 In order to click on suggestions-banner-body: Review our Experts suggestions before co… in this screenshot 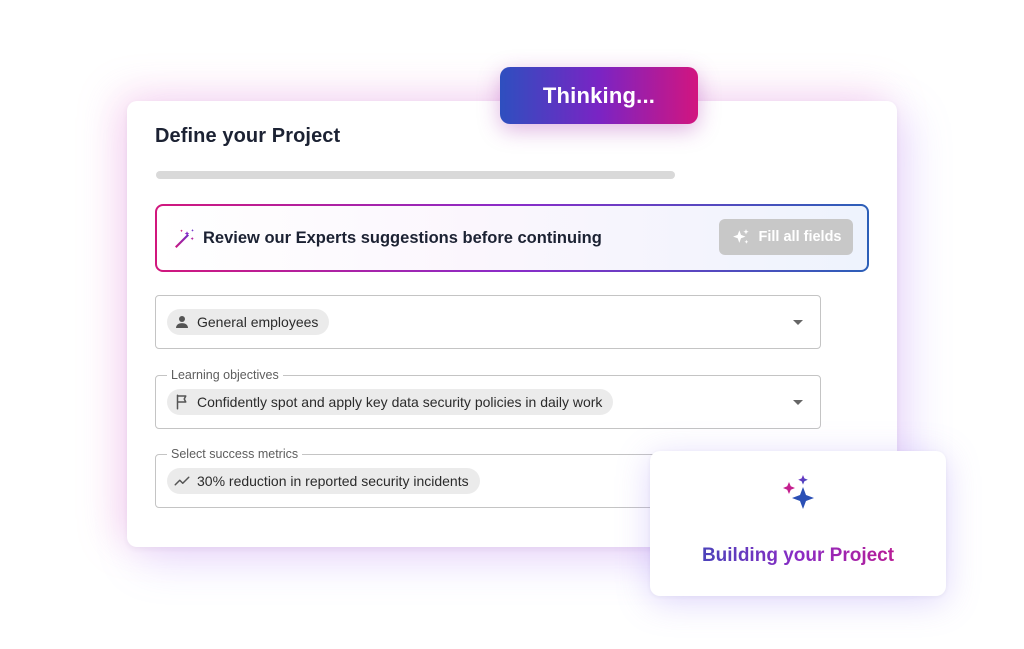, I will do `click(512, 238)`.